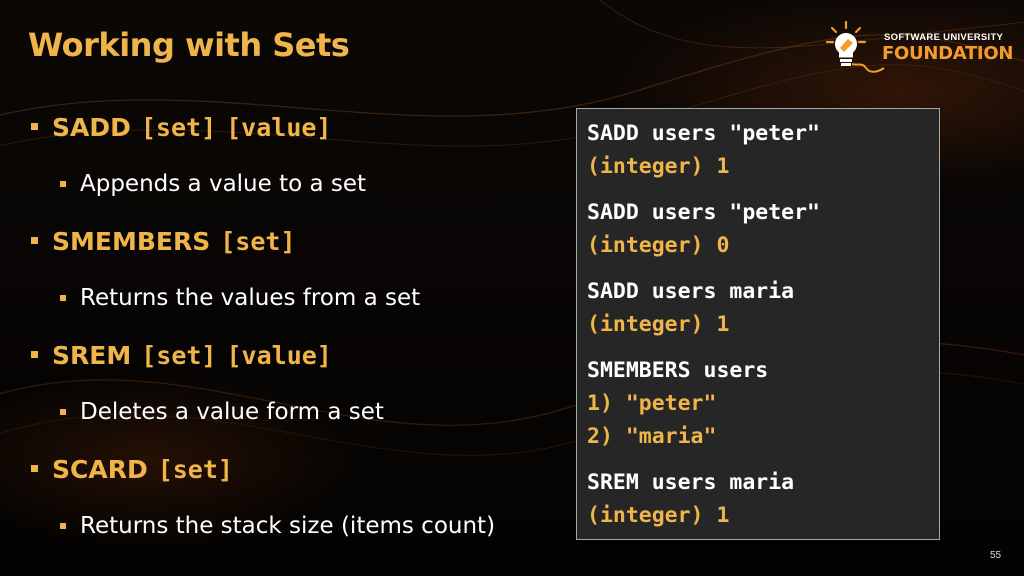  What do you see at coordinates (763, 403) in the screenshot?
I see `code-block: SMEMBERS users 1) "peter" 2) "maria"` at bounding box center [763, 403].